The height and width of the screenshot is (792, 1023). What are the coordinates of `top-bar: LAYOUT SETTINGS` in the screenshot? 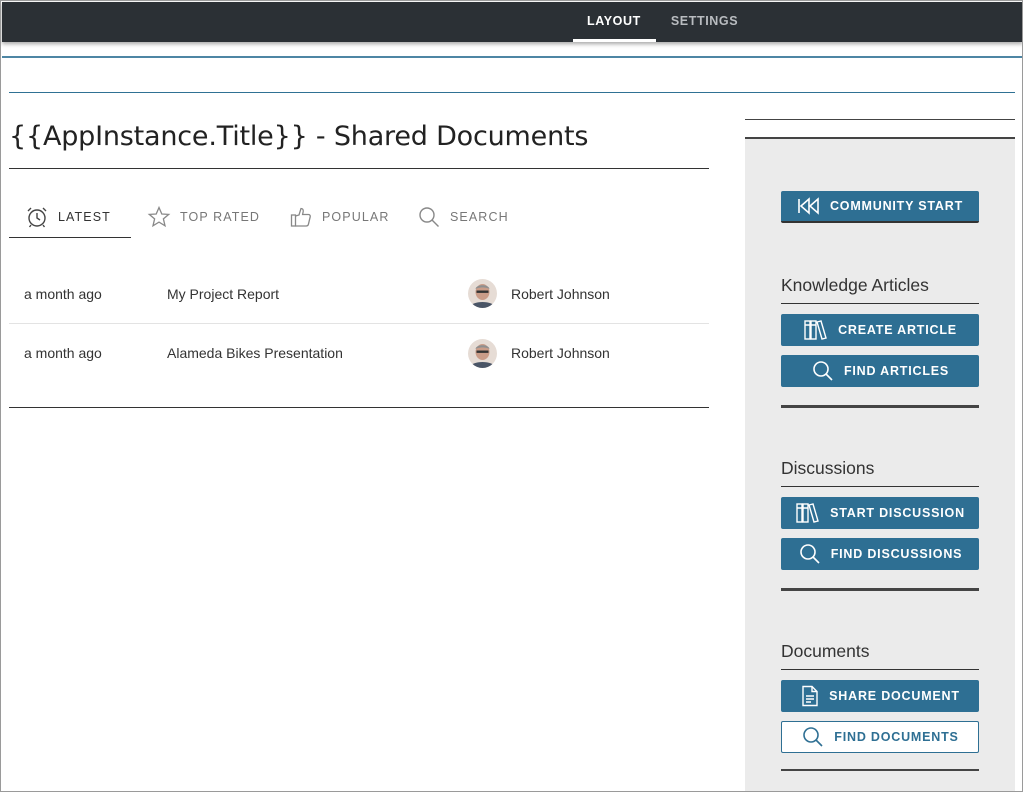 It's located at (512, 22).